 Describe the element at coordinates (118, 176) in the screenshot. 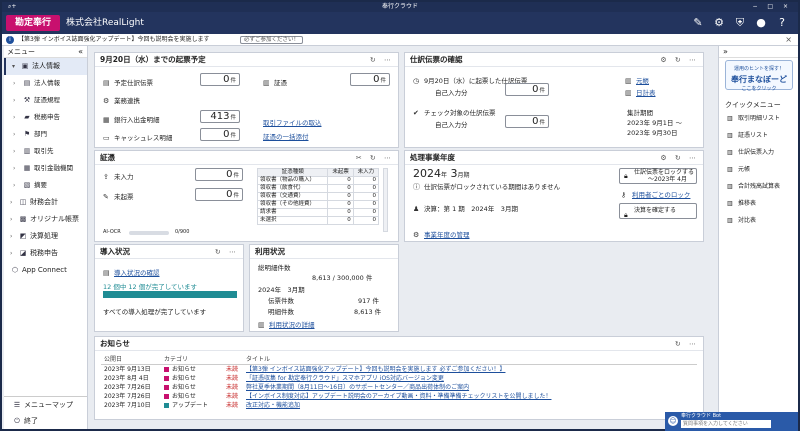

I see `shoken-row-0: ⇪ 未入力` at that location.